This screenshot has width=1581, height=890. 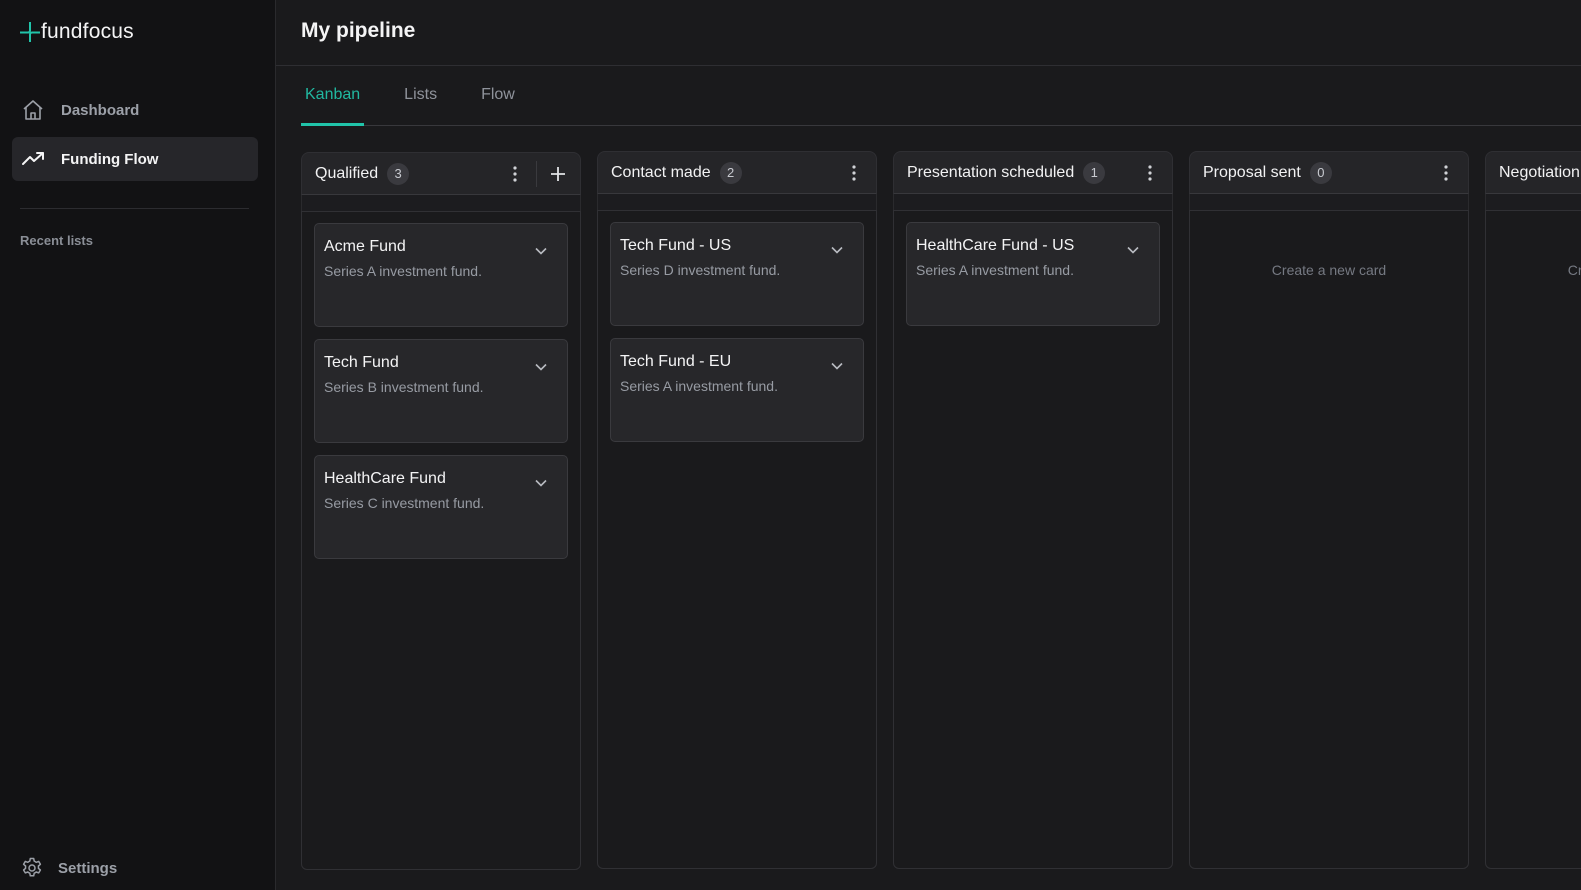 I want to click on card-description: Series D investment fund., so click(x=700, y=270).